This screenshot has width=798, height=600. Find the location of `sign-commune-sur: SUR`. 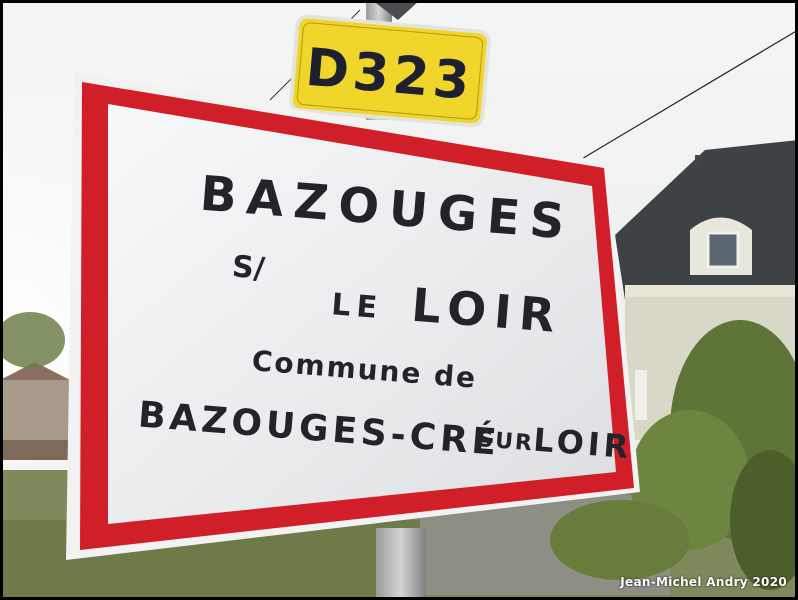

sign-commune-sur: SUR is located at coordinates (505, 441).